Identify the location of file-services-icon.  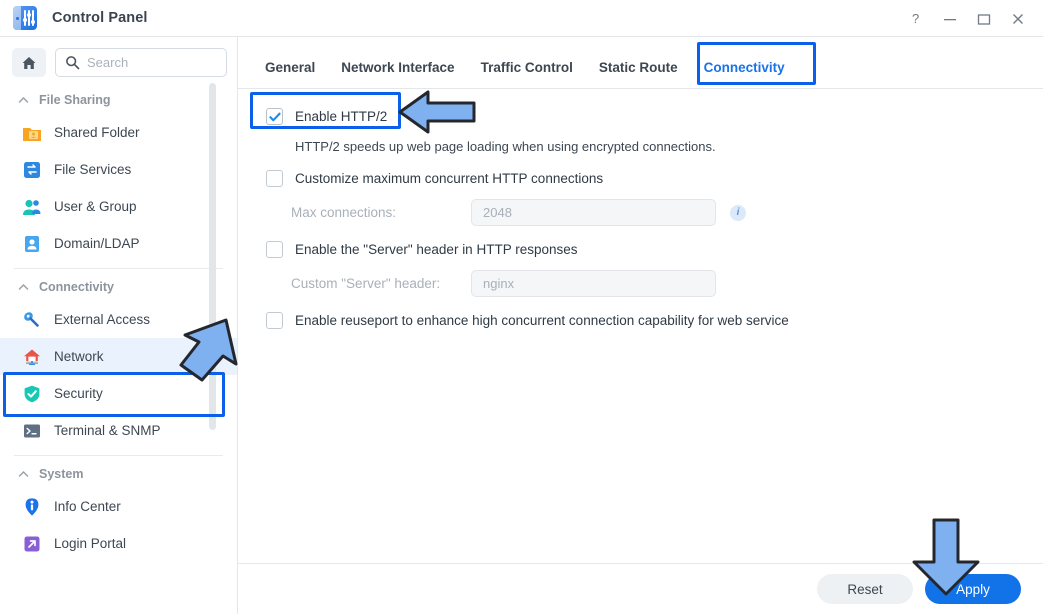
(32, 170).